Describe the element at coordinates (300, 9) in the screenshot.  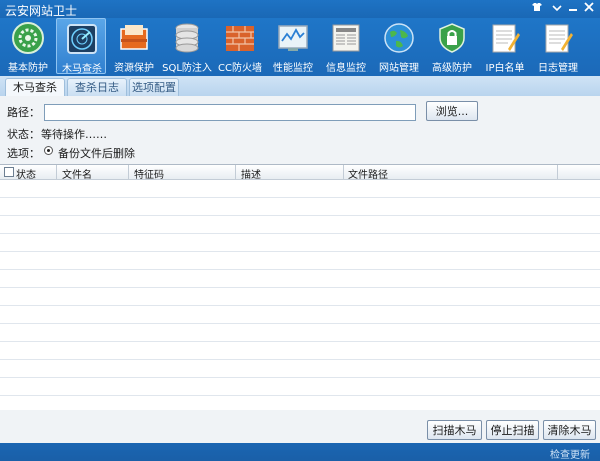
I see `title-bar: 云安网站卫士` at that location.